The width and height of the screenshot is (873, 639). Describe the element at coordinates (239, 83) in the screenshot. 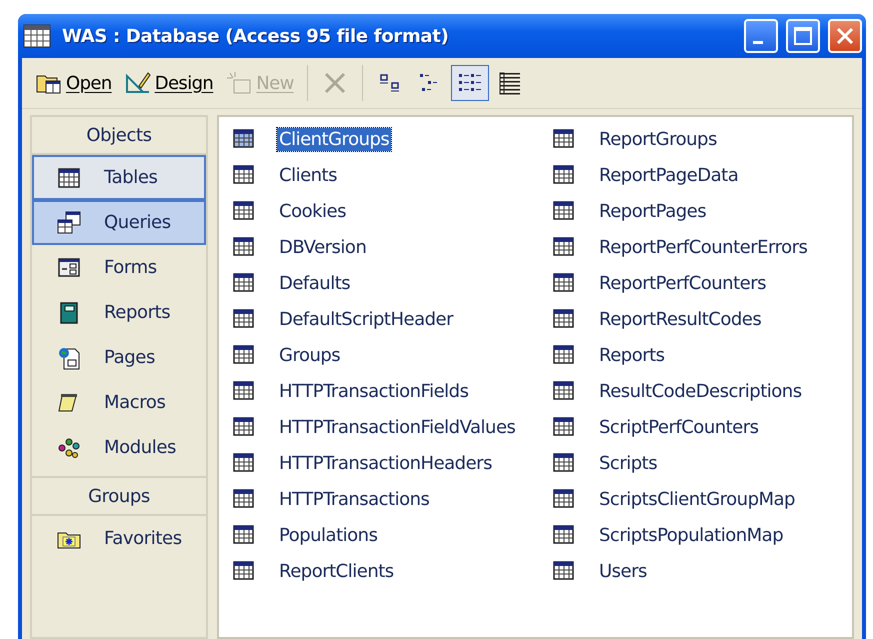

I see `new-table-icon` at that location.